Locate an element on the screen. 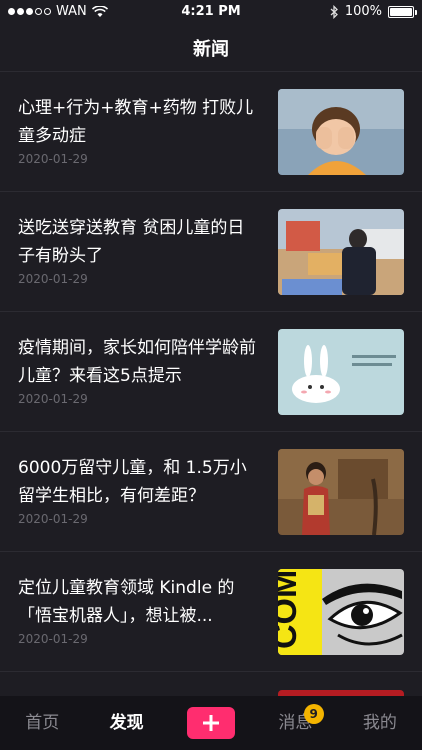  tab-bar: 首页 发现 消息 9 我的 is located at coordinates (211, 723).